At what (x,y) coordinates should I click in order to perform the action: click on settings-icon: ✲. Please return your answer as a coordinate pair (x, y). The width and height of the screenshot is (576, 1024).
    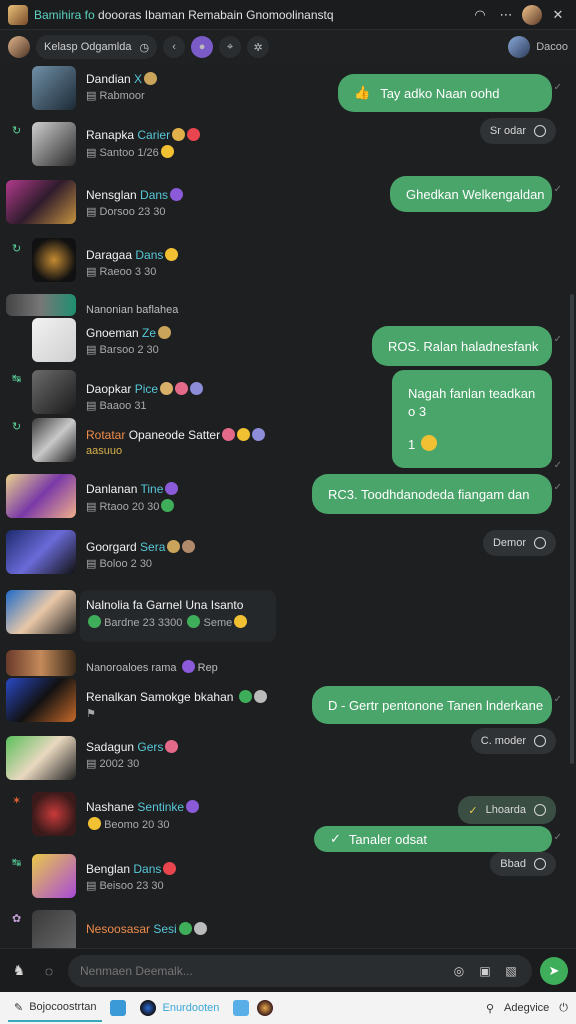
    Looking at the image, I should click on (258, 47).